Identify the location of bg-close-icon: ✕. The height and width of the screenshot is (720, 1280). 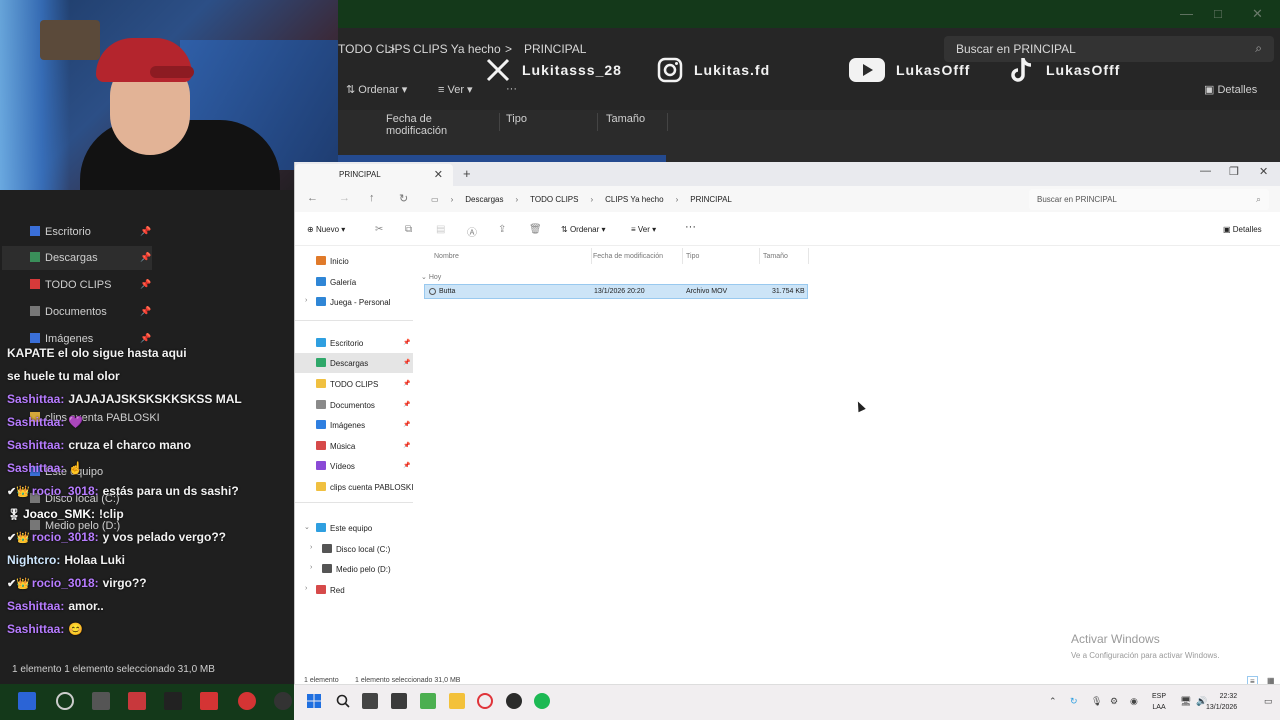
(1257, 14).